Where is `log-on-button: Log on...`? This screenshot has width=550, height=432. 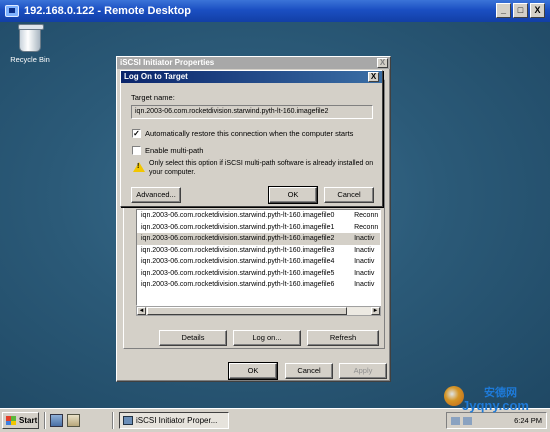 log-on-button: Log on... is located at coordinates (267, 338).